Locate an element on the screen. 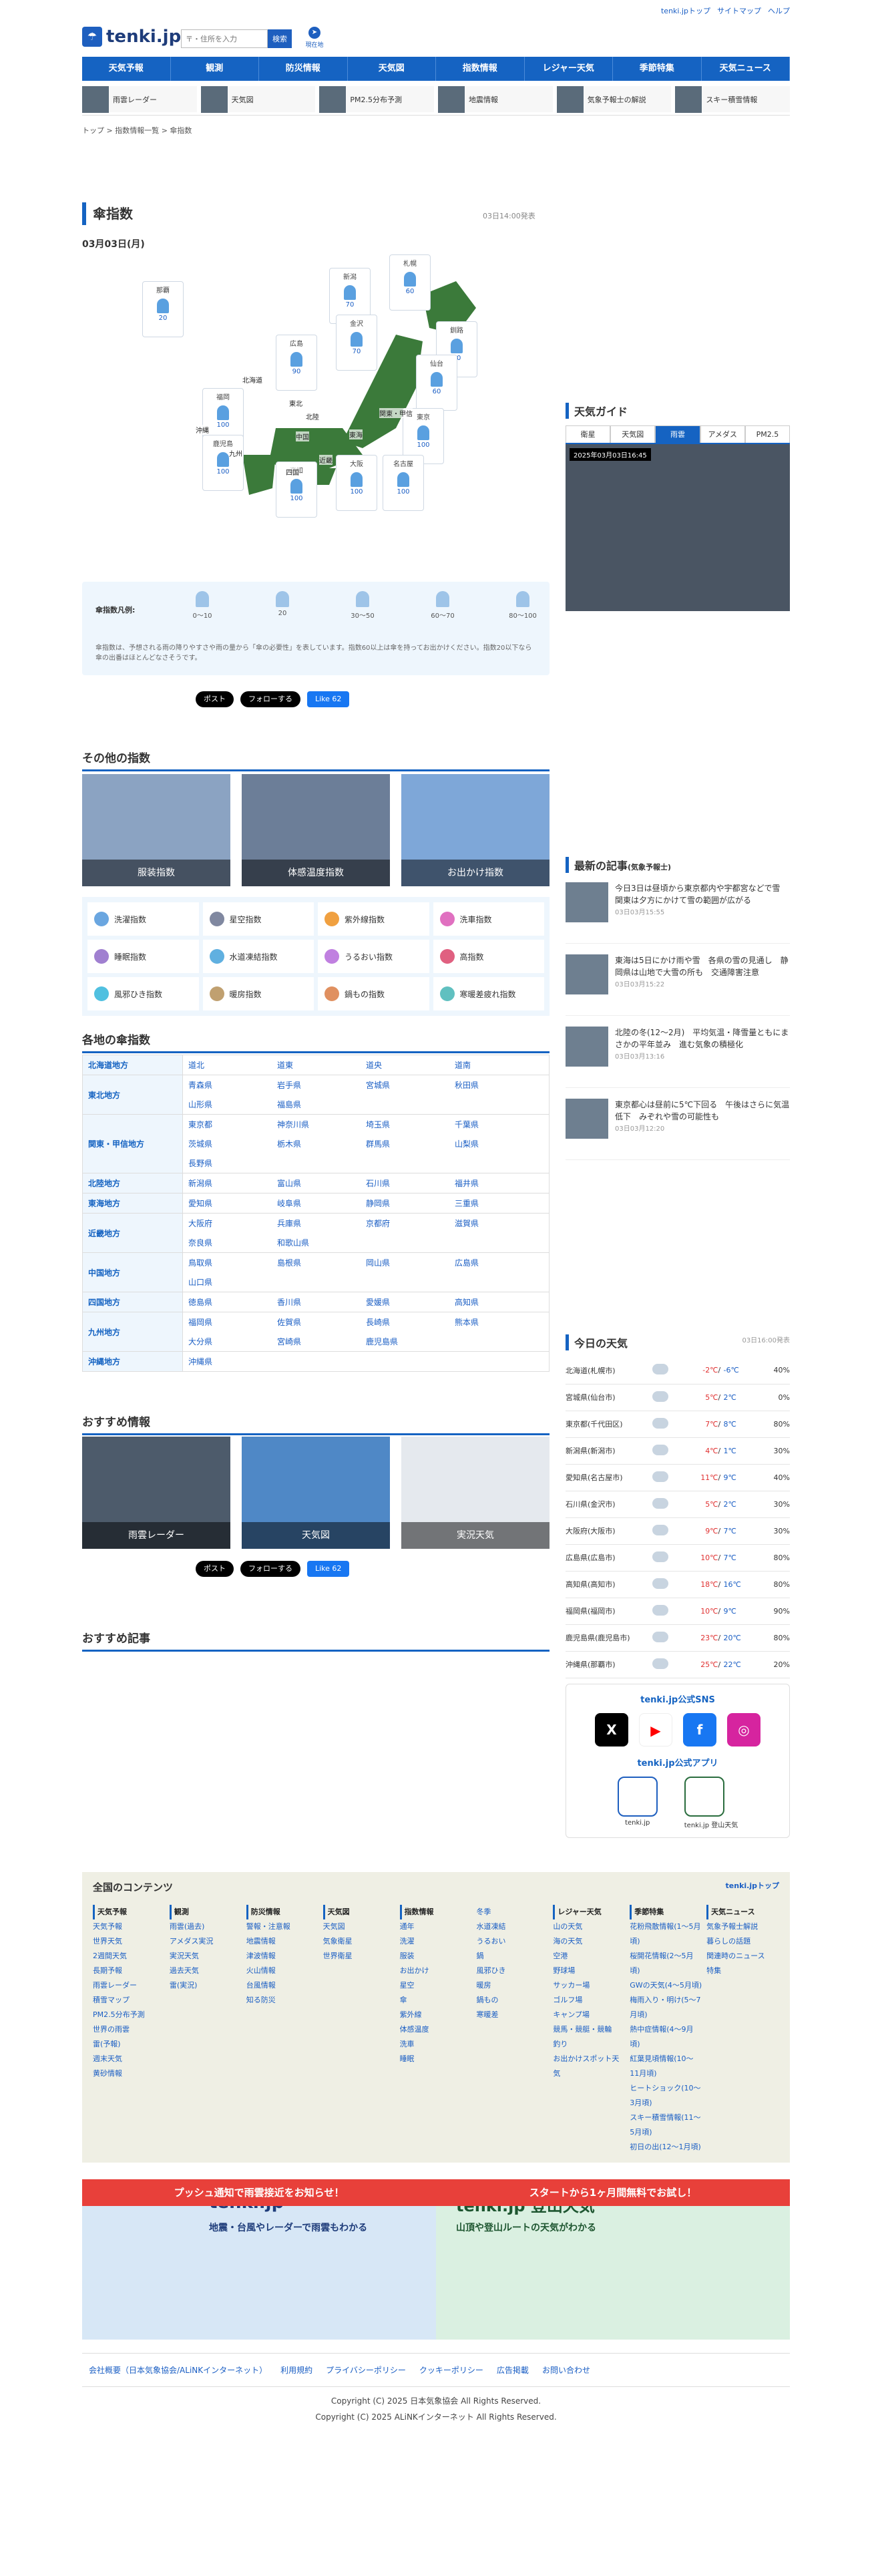 This screenshot has height=2576, width=872. footer-link: お出かけスポット天気 is located at coordinates (589, 2066).